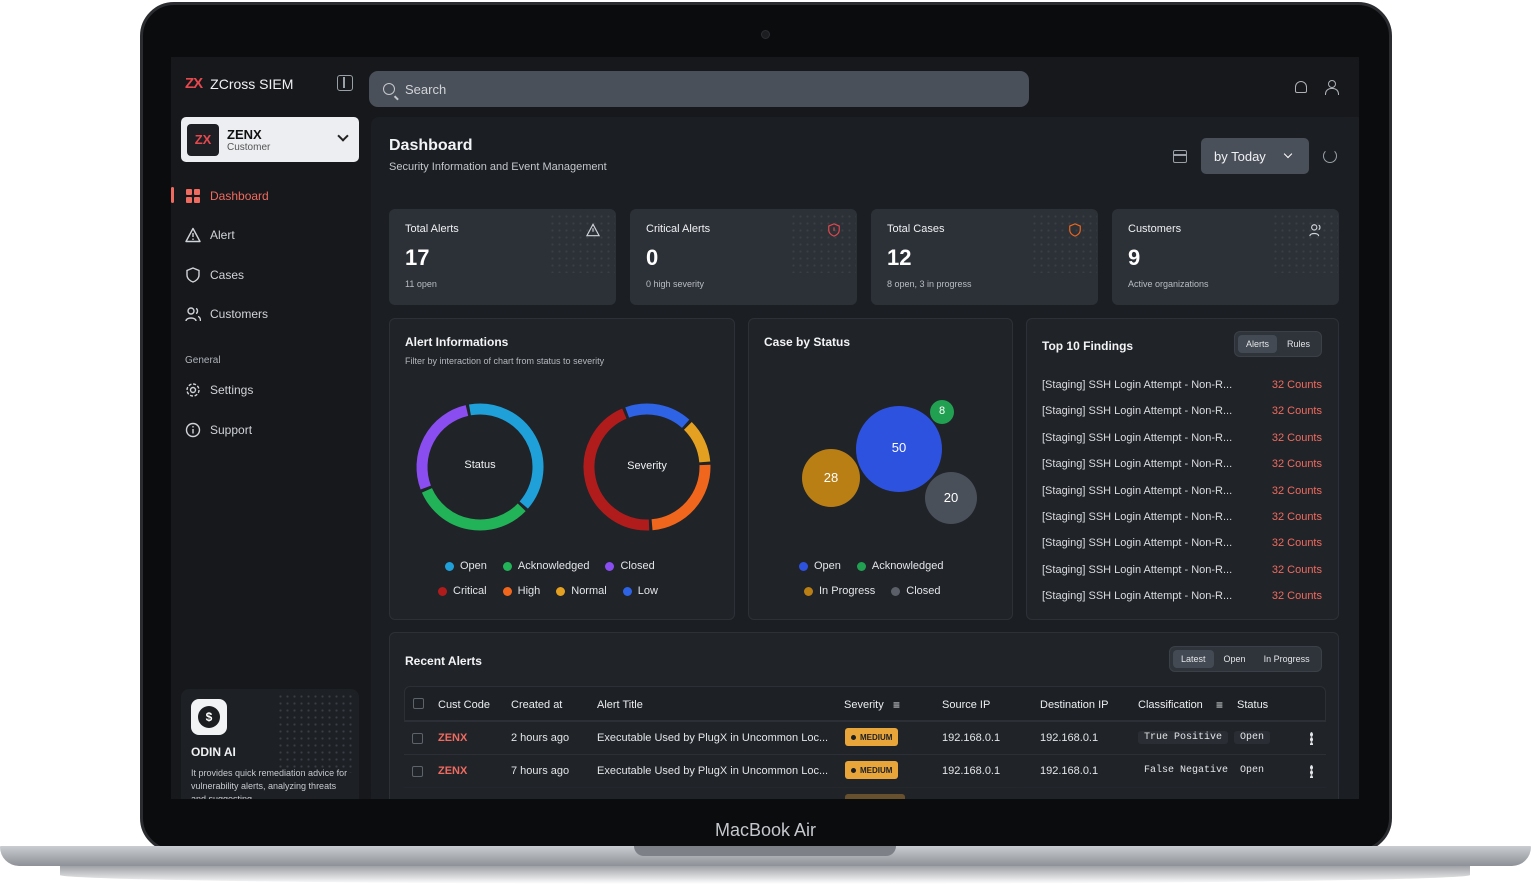 Image resolution: width=1531 pixels, height=892 pixels. What do you see at coordinates (1252, 770) in the screenshot?
I see `cell-status: Open` at bounding box center [1252, 770].